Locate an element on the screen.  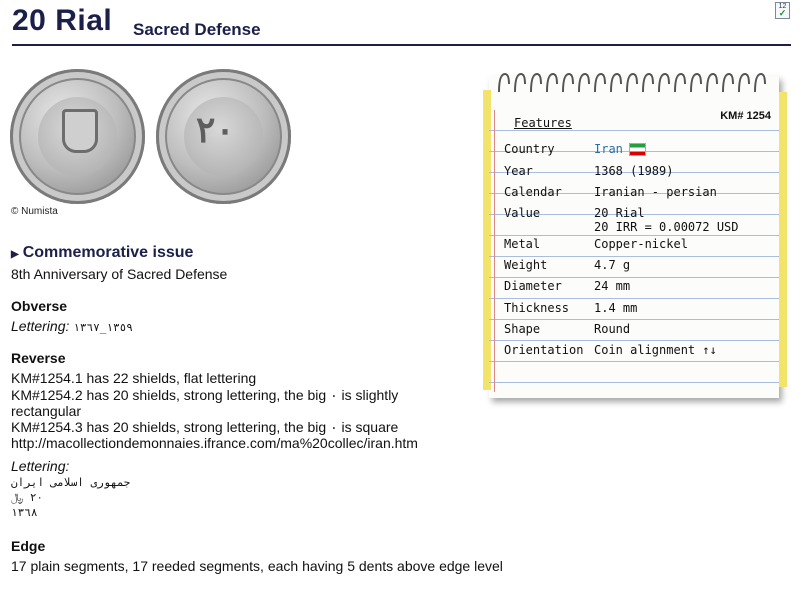
iran-flag-icon is located at coordinates (637, 149).